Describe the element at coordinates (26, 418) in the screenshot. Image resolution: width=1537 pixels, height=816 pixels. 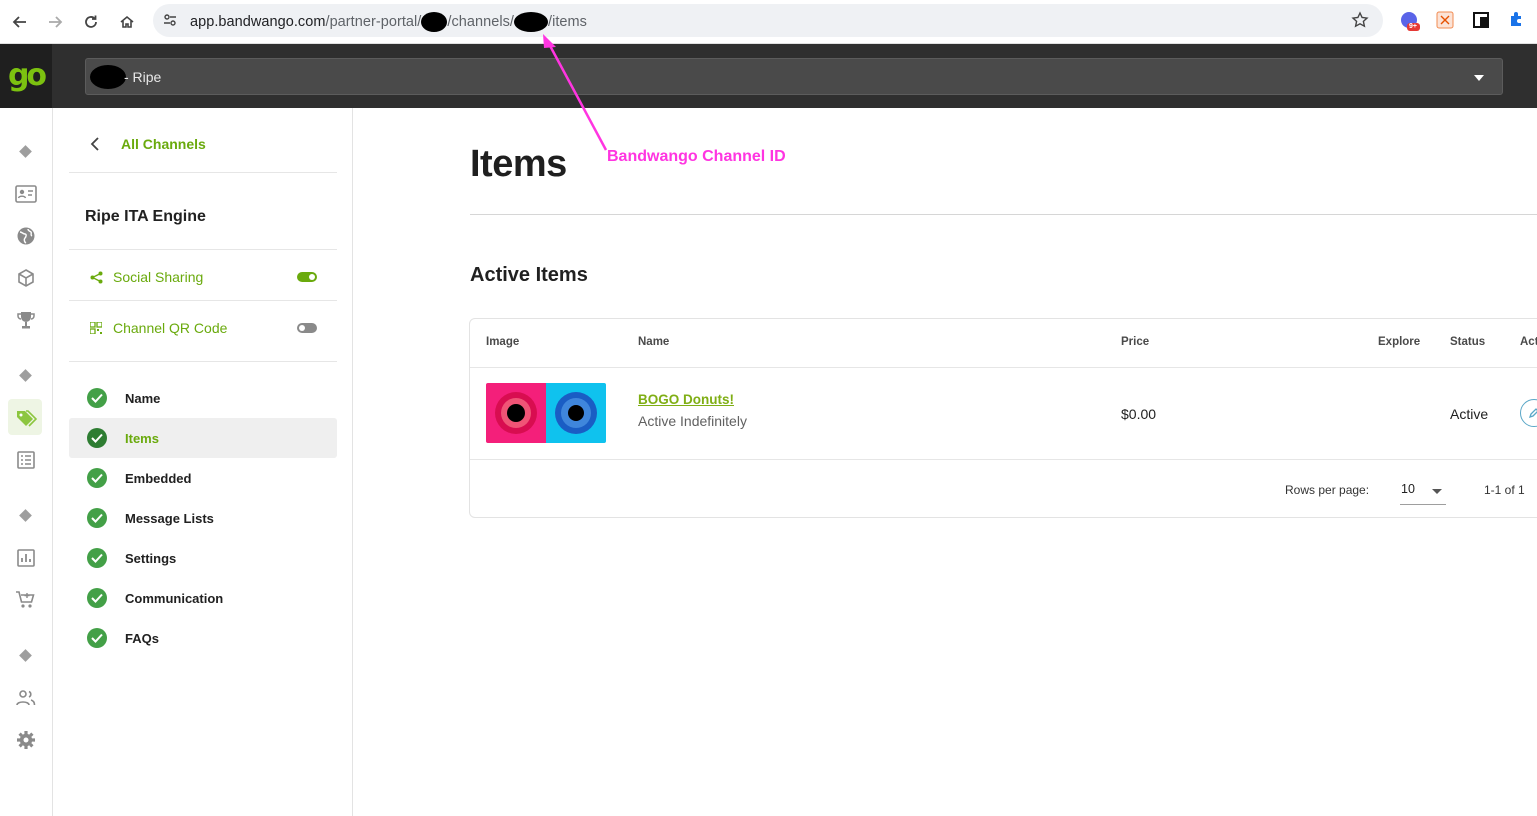
I see `tags-icon` at that location.